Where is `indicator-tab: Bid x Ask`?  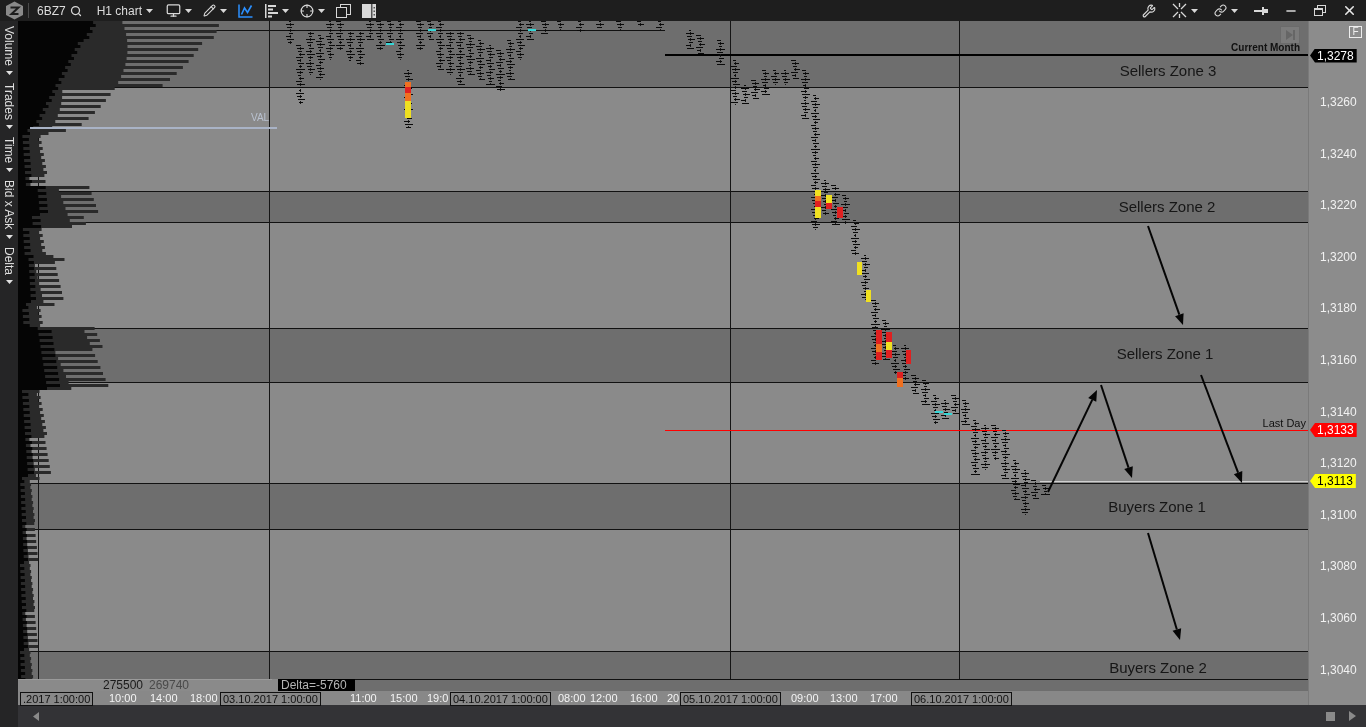
indicator-tab: Bid x Ask is located at coordinates (9, 213).